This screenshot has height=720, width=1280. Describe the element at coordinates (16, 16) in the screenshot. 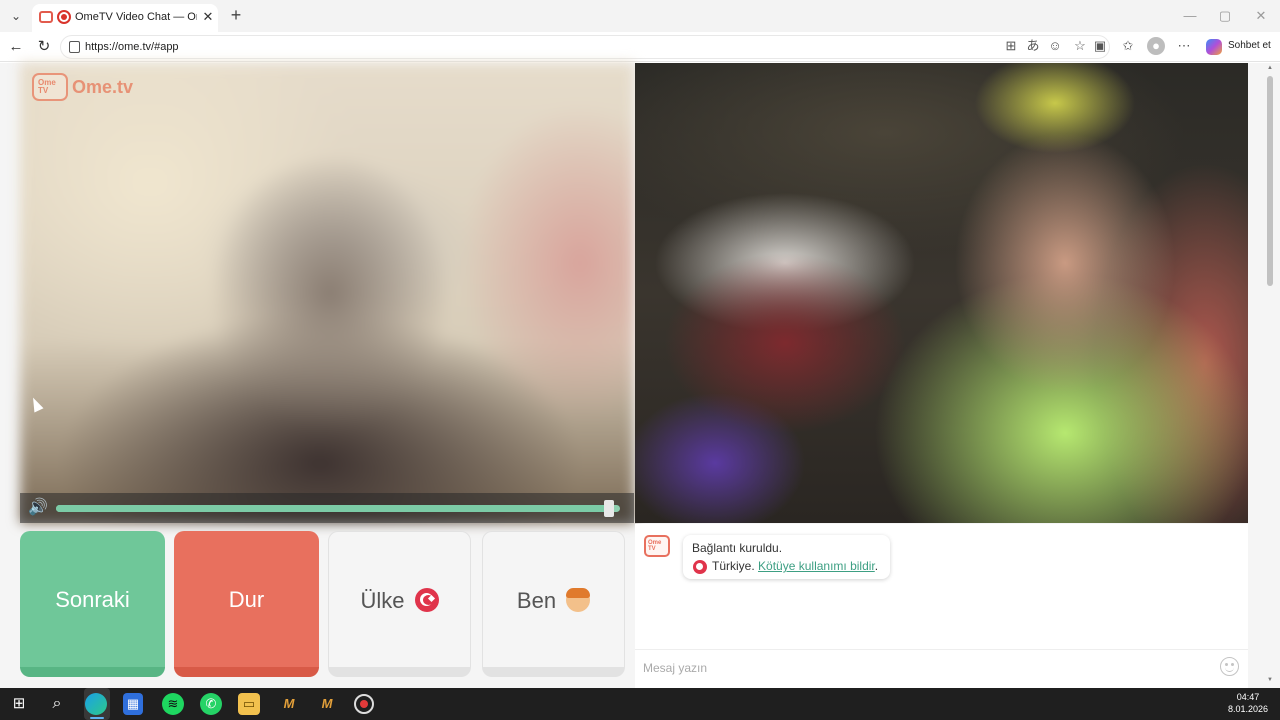

I see `tab-actions-chevron-icon: ⌄` at that location.